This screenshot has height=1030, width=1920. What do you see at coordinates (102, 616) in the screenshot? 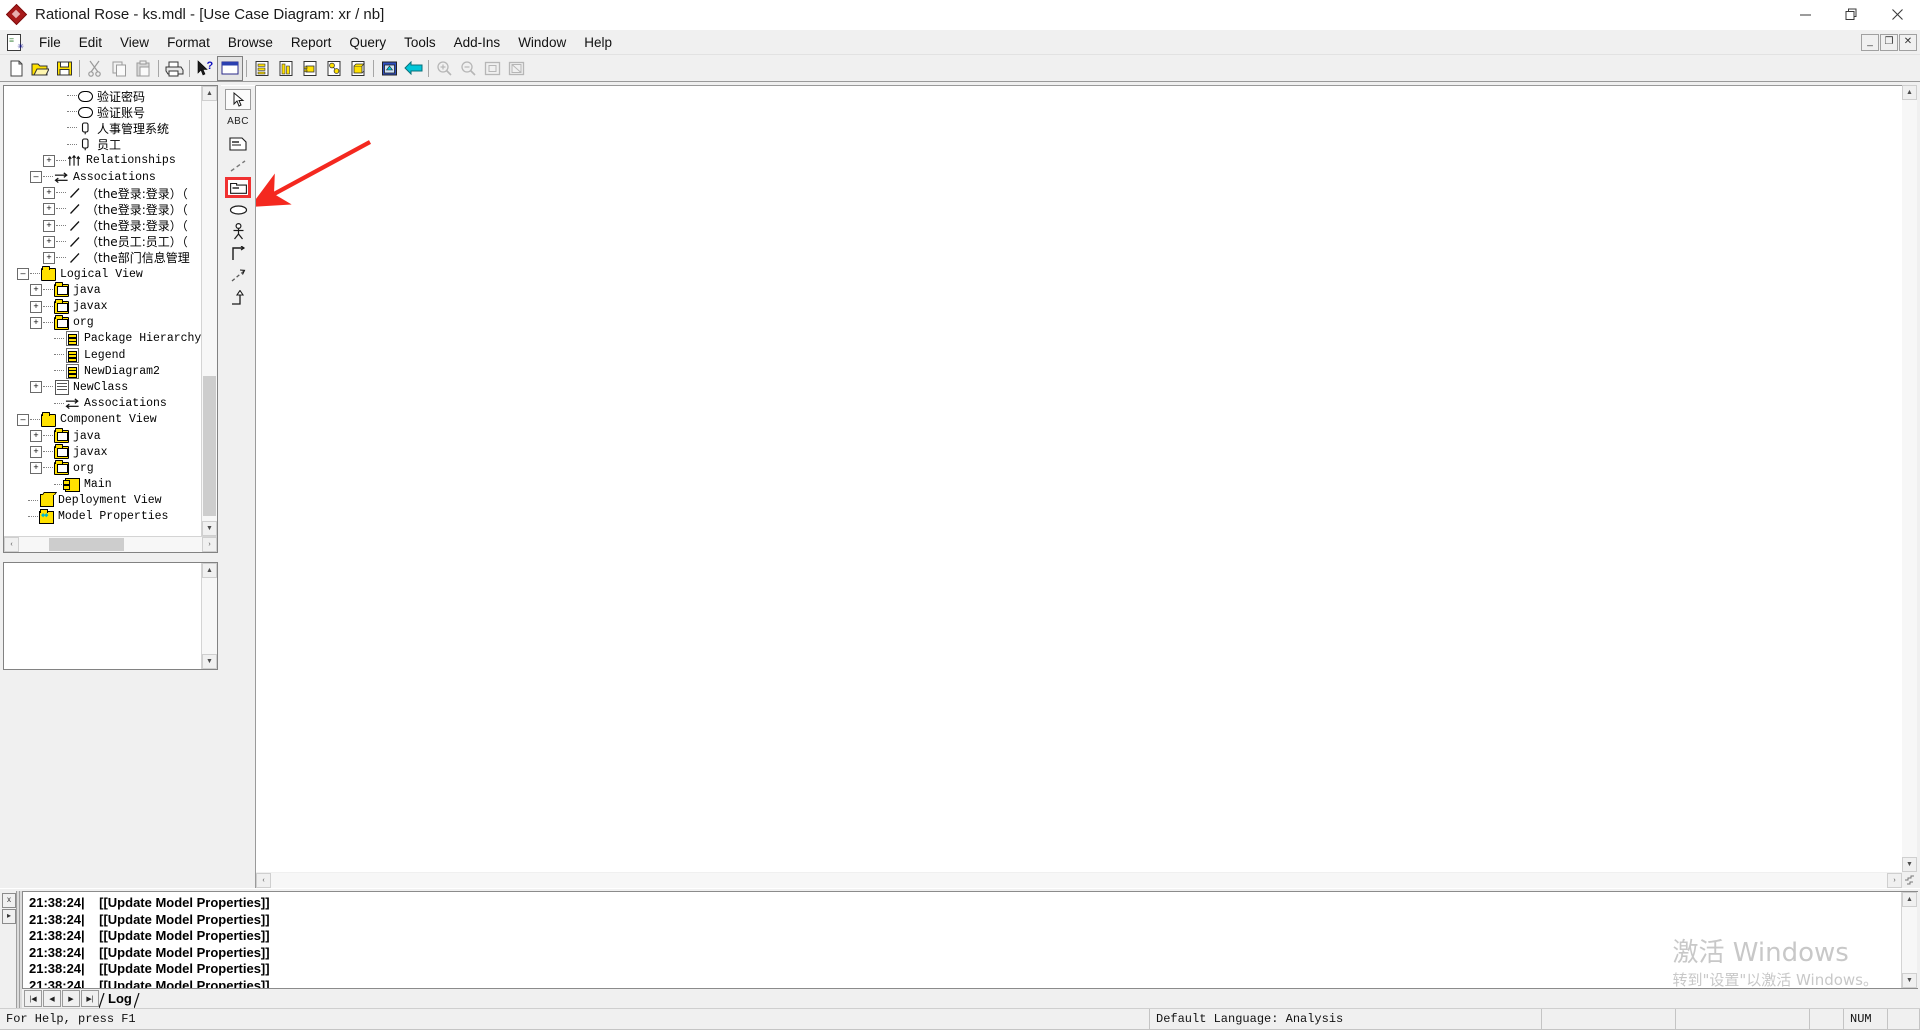
I see `documentation-text` at bounding box center [102, 616].